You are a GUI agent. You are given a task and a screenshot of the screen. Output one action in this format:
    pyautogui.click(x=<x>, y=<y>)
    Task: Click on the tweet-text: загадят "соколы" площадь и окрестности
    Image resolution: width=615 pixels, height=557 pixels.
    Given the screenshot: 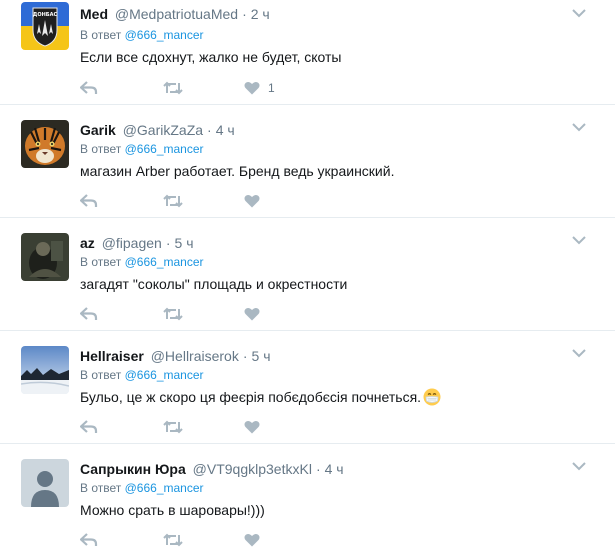 What is the action you would take?
    pyautogui.click(x=214, y=284)
    